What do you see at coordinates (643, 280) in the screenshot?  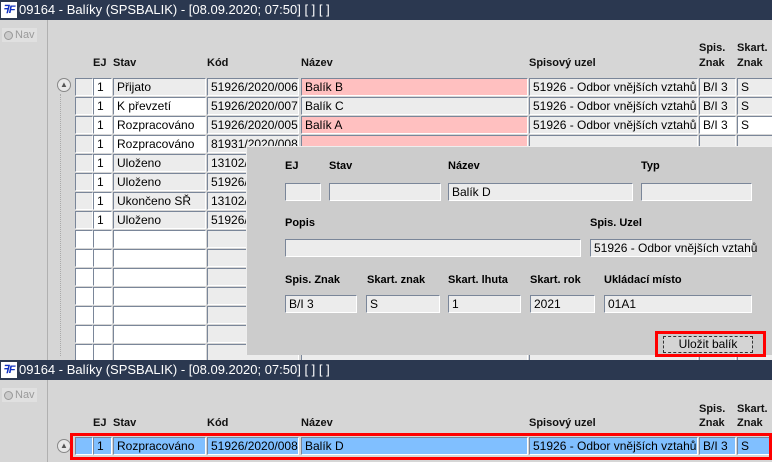 I see `label-ukladaci-misto: Ukládací místo` at bounding box center [643, 280].